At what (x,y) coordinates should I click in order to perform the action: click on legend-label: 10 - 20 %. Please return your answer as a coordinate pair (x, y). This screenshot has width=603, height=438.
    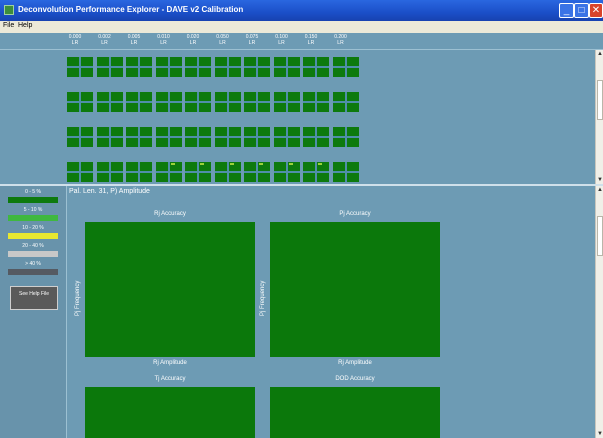
    Looking at the image, I should click on (33, 228).